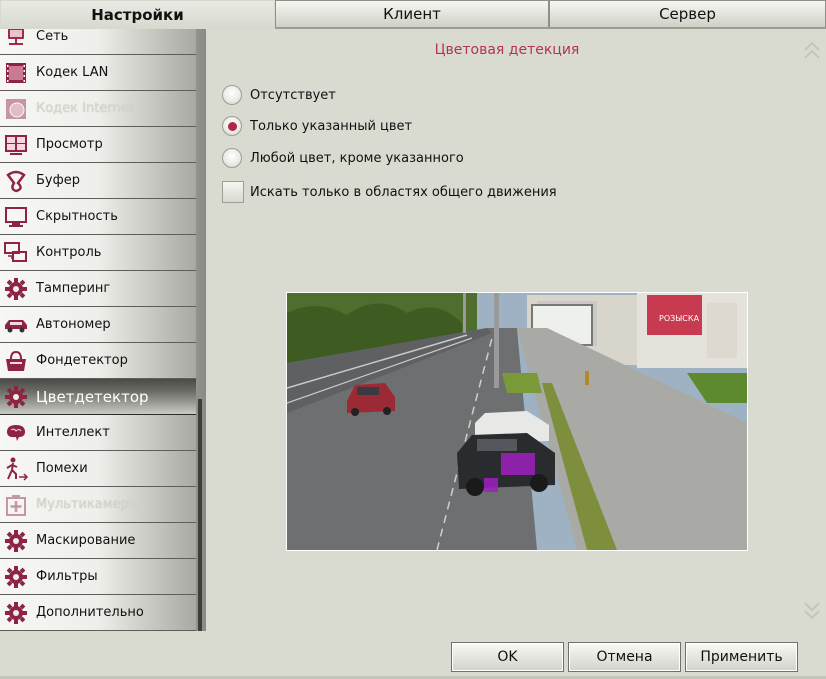 Image resolution: width=826 pixels, height=679 pixels. I want to click on sidebar-item-intellect: Интеллект, so click(98, 433).